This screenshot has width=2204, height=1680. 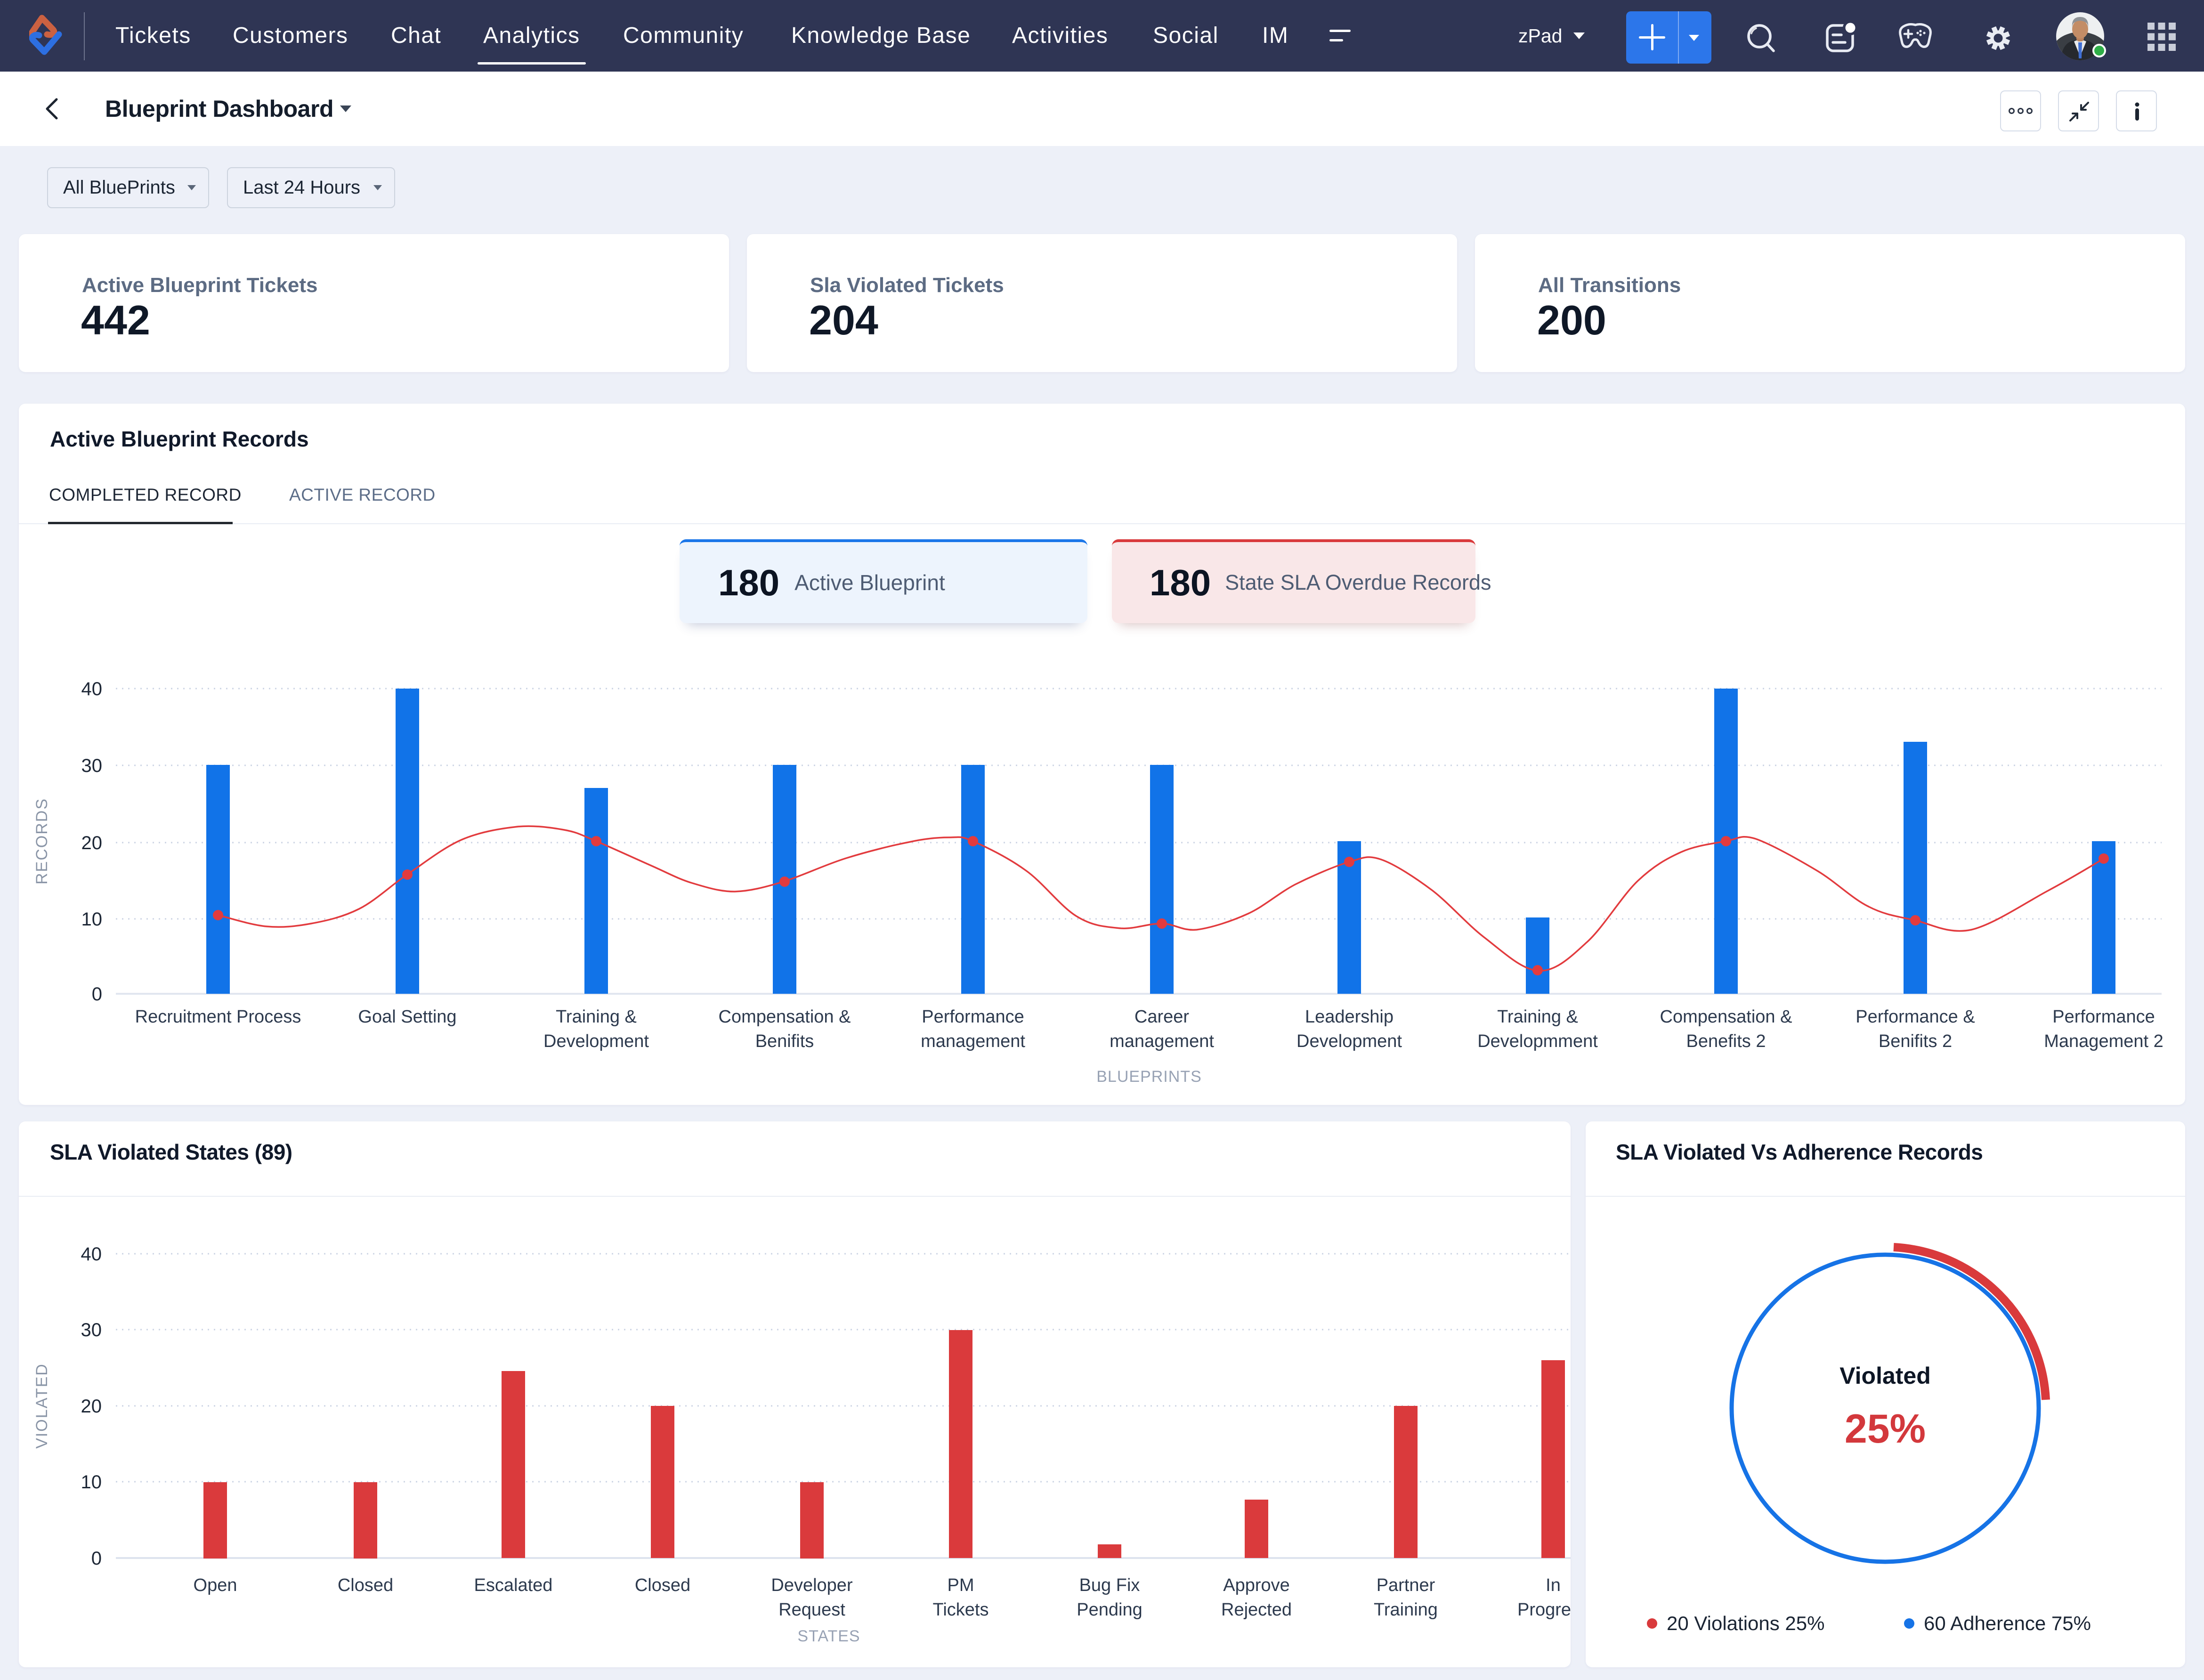 I want to click on svg-text: 60 Adherence 75%, so click(x=2008, y=1623).